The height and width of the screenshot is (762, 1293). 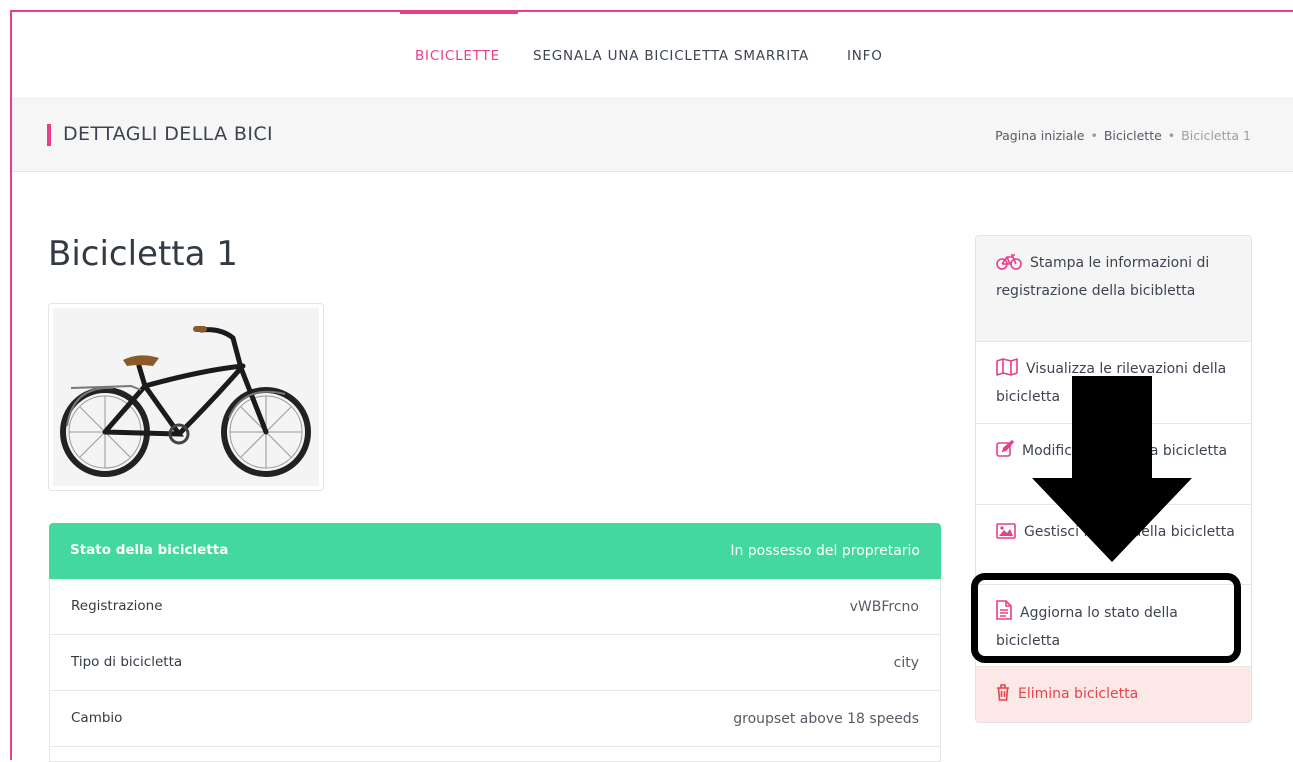 I want to click on trash-icon, so click(x=1003, y=697).